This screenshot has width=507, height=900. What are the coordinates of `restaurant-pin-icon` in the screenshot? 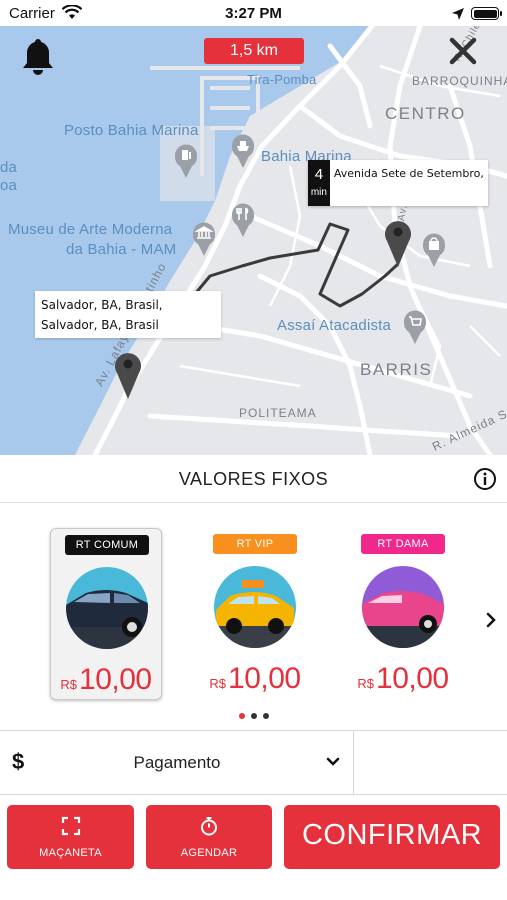 It's located at (243, 220).